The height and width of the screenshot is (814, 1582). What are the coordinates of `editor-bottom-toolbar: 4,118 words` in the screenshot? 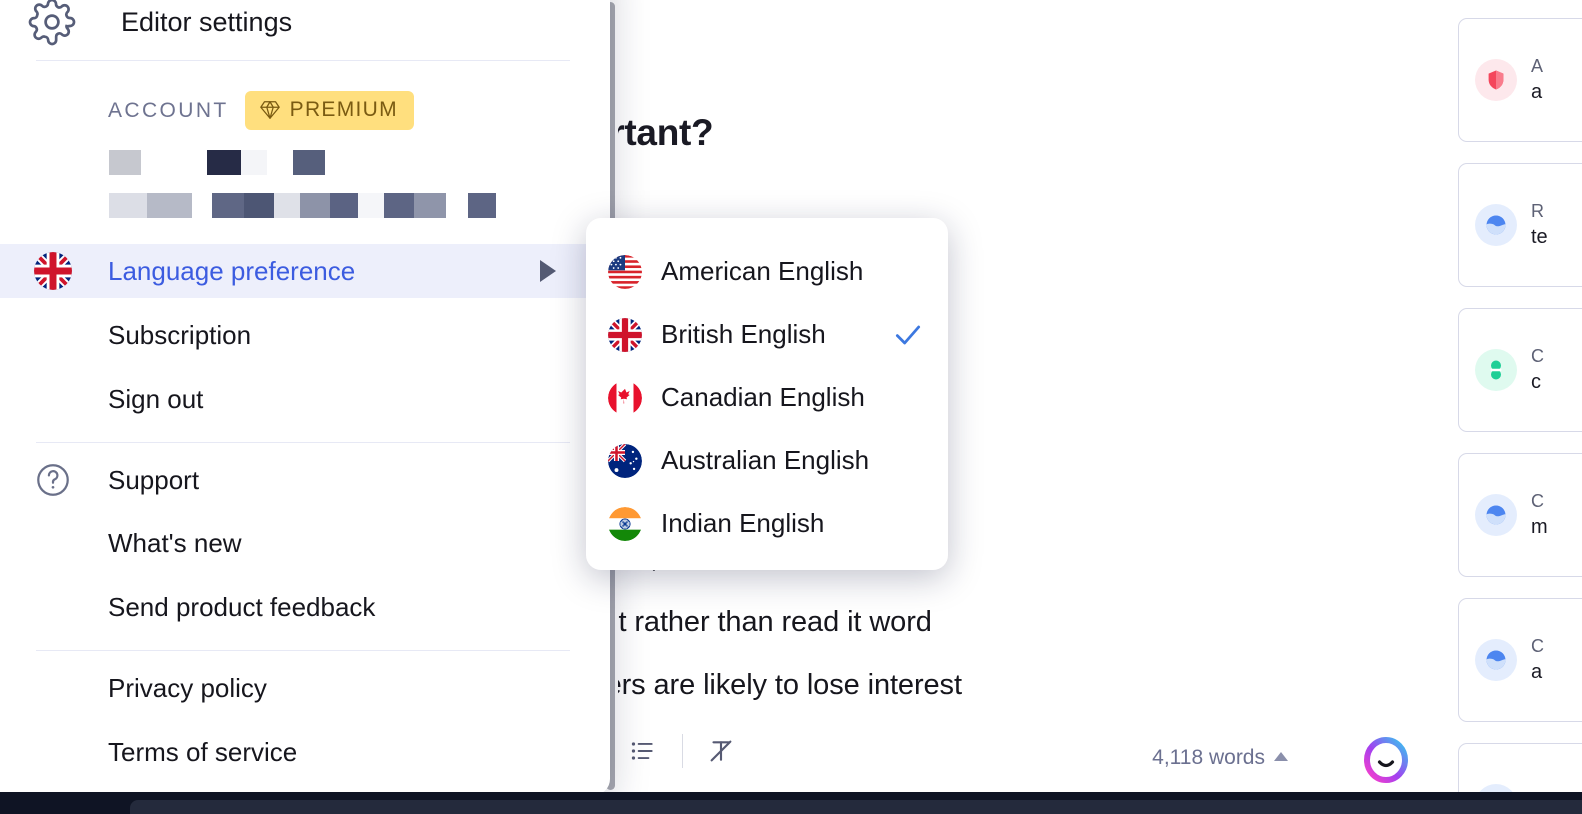 It's located at (1033, 754).